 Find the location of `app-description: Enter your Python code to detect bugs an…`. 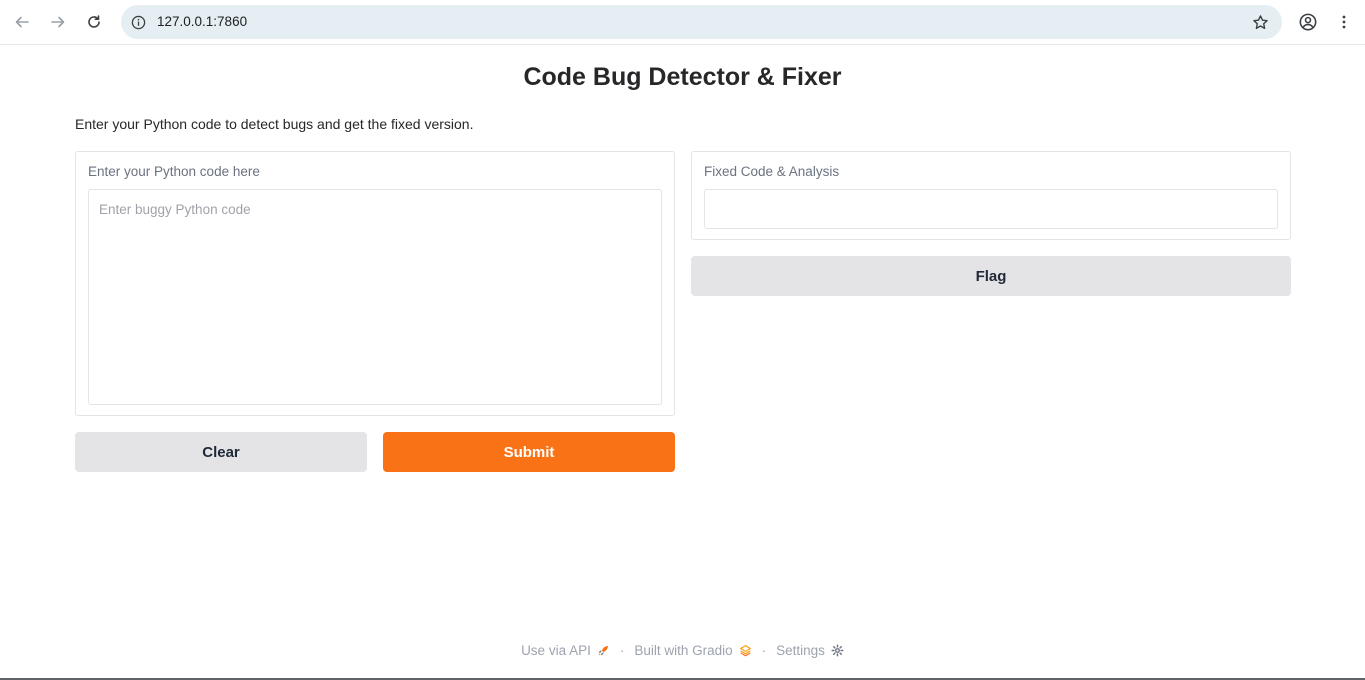

app-description: Enter your Python code to detect bugs an… is located at coordinates (274, 124).